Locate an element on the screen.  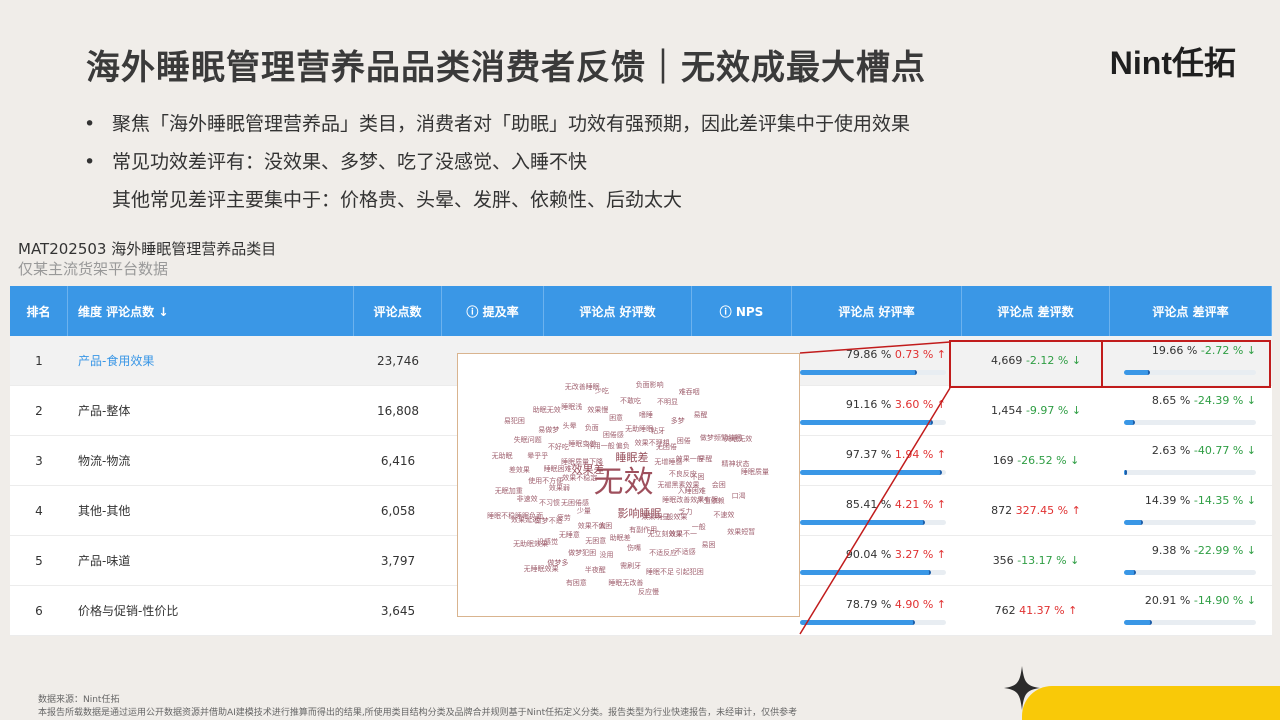
cloud-word: 无助睡眠 is located at coordinates (639, 429).